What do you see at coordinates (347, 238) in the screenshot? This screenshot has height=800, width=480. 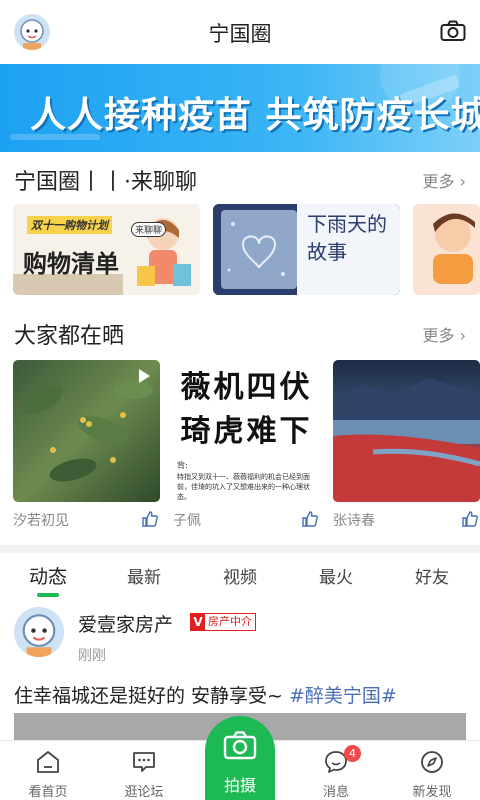 I see `card-title: 下雨天的故事` at bounding box center [347, 238].